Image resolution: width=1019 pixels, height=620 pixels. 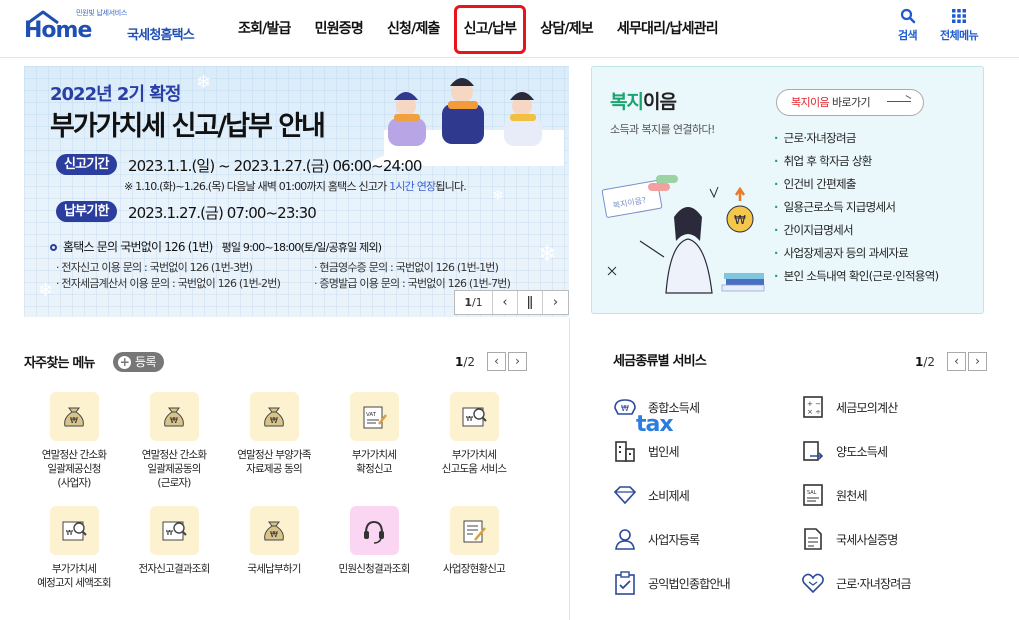 I want to click on welfare-link-item: 사업장제공자 등의 과세자료, so click(x=856, y=253).